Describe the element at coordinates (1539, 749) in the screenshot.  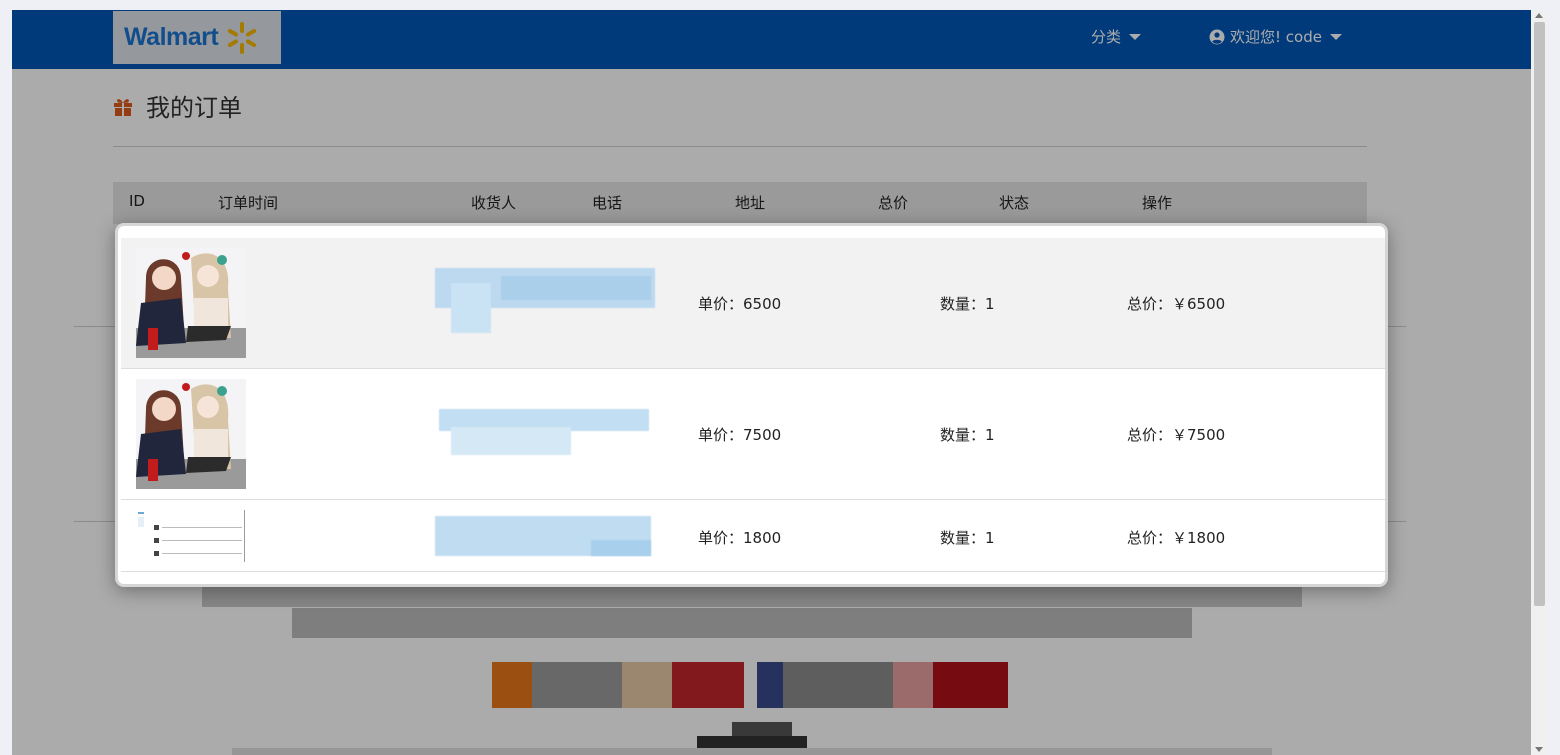
I see `scroll-down-icon` at that location.